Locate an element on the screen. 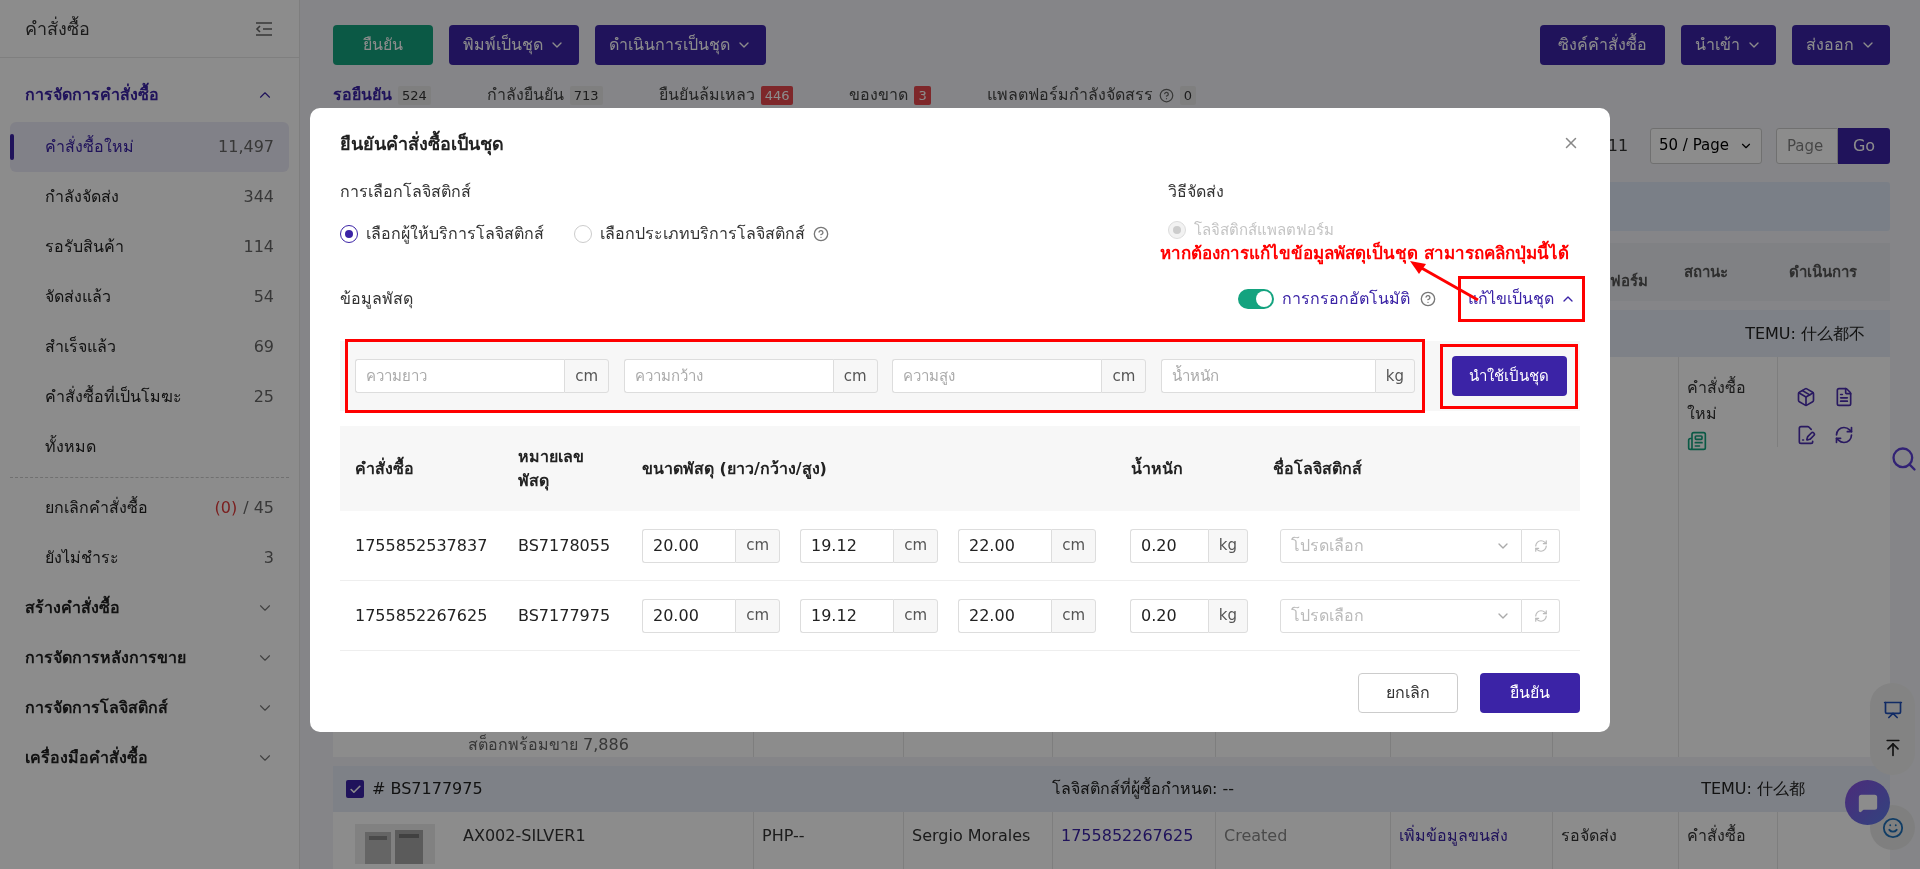  smiley-icon is located at coordinates (1892, 827).